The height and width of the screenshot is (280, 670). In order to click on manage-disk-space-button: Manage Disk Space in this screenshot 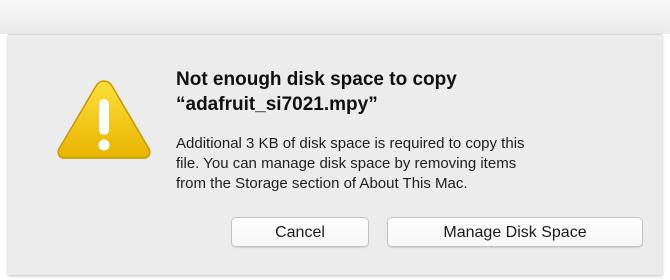, I will do `click(515, 232)`.